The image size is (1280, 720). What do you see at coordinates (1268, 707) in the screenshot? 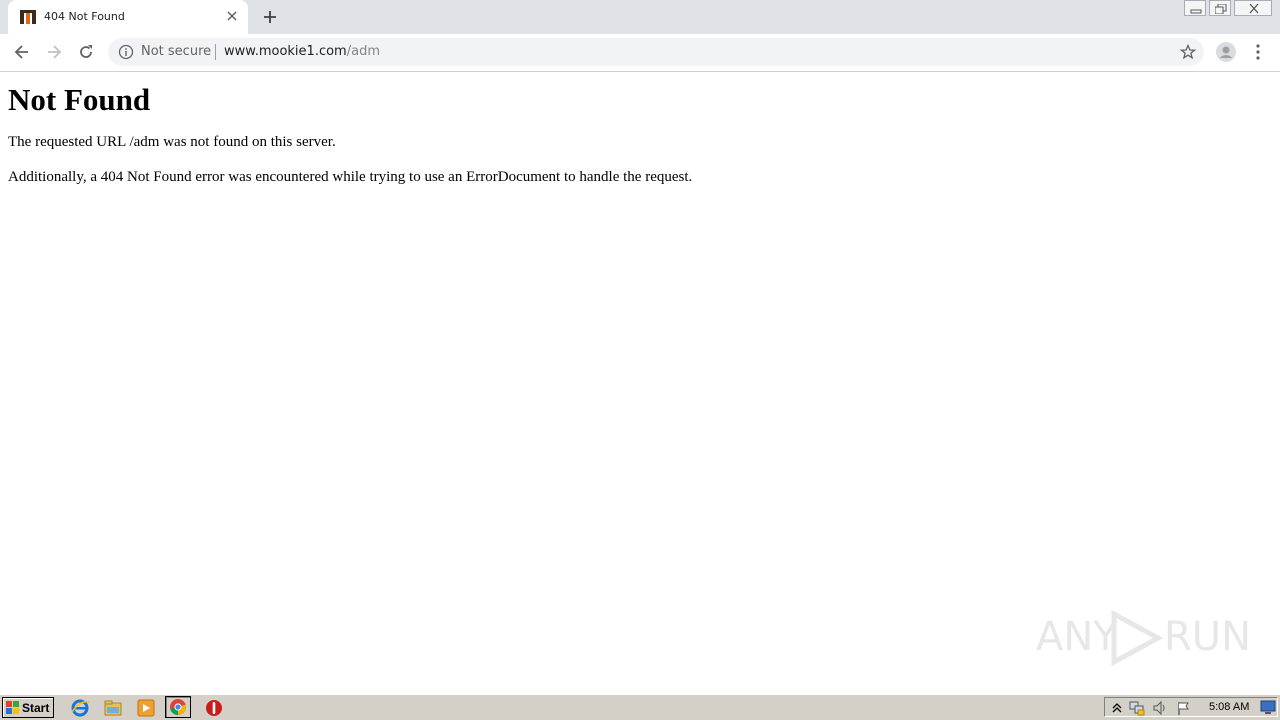
I see `show-desktop-icon` at bounding box center [1268, 707].